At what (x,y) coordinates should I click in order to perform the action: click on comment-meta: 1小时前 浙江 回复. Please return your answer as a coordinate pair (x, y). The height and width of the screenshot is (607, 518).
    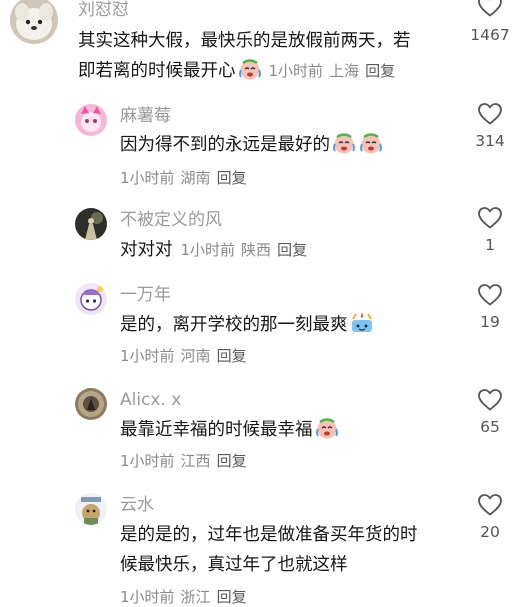
    Looking at the image, I should click on (183, 597).